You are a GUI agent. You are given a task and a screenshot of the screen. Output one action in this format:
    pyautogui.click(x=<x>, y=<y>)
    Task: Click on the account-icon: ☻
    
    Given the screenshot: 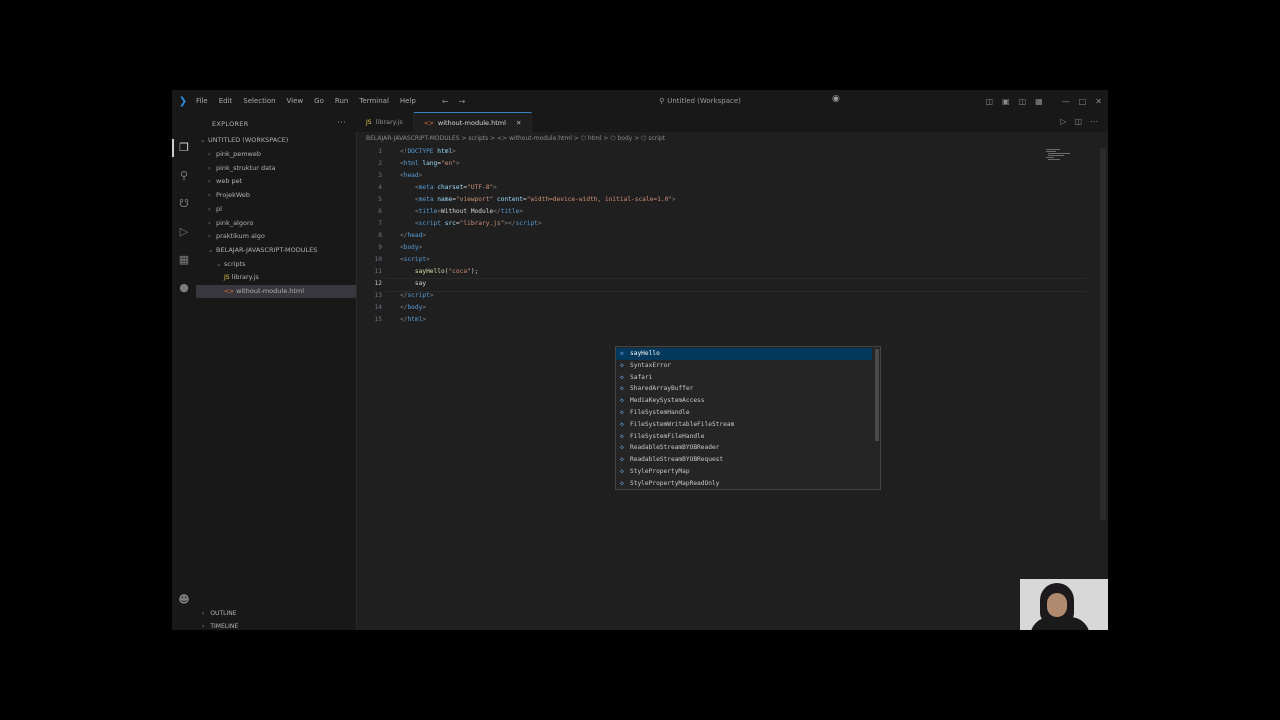 What is the action you would take?
    pyautogui.click(x=184, y=600)
    